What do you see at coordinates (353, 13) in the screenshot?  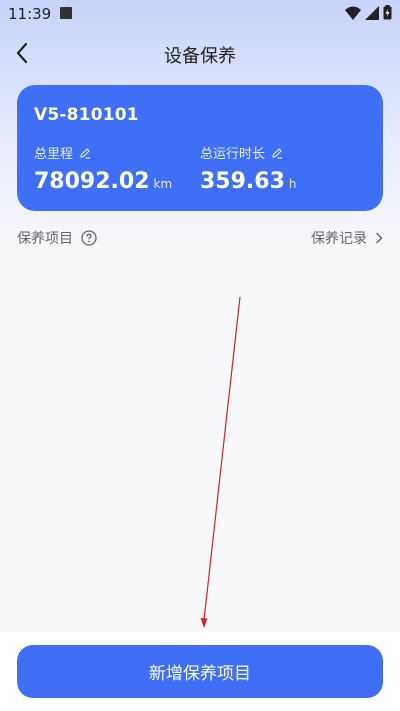 I see `wifi-icon` at bounding box center [353, 13].